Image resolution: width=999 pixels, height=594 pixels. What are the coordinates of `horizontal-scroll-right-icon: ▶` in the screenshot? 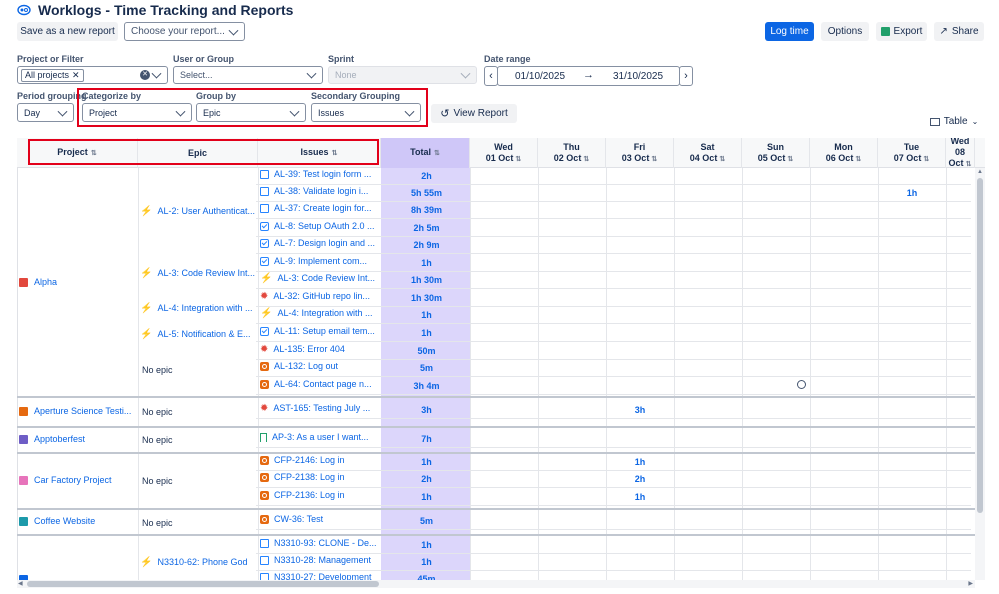 It's located at (970, 583).